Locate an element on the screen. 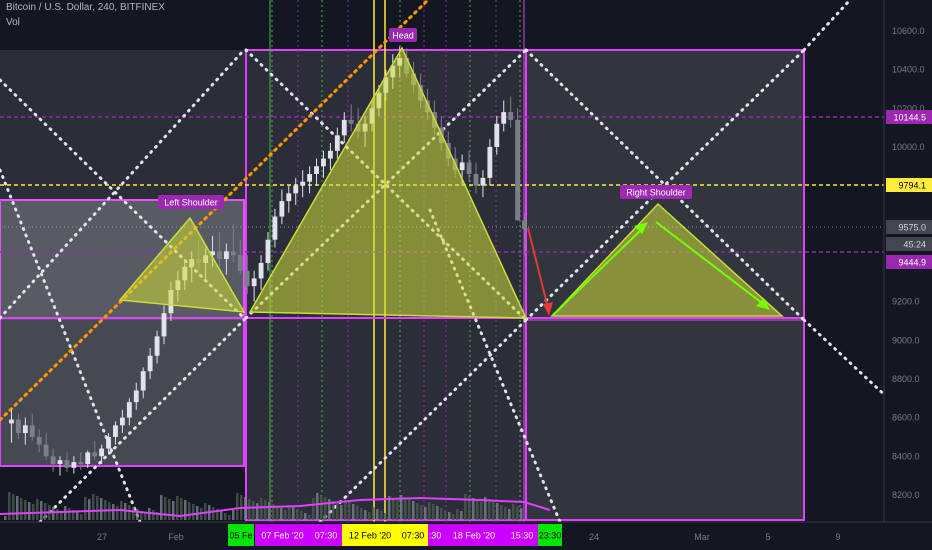 This screenshot has height=550, width=932. price-tick: 10000.0 is located at coordinates (908, 147).